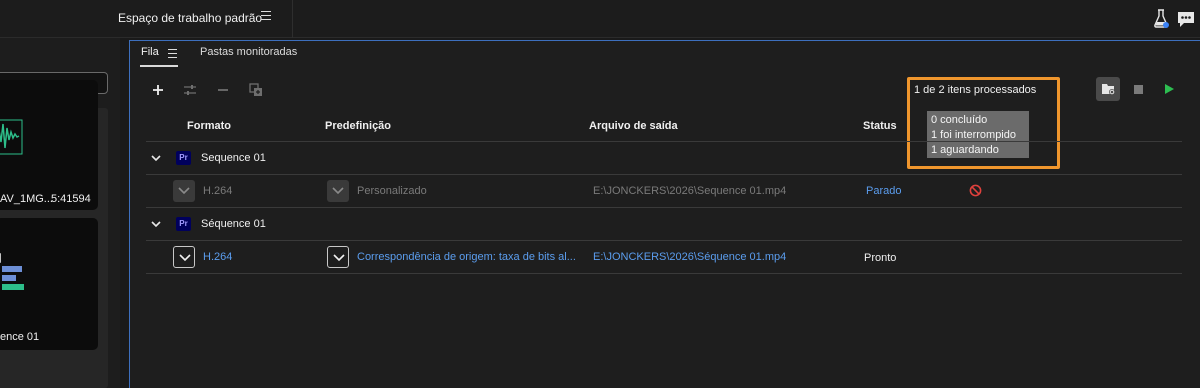  Describe the element at coordinates (600, 19) in the screenshot. I see `top-bar: Espaço de trabalho padrão` at that location.